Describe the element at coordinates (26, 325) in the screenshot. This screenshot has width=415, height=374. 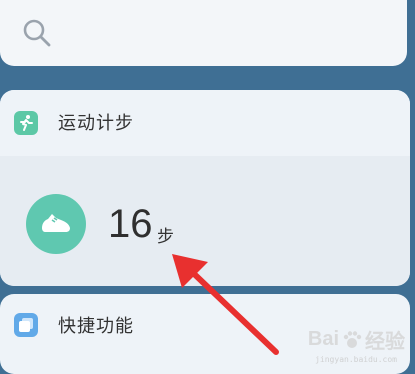
I see `shortcut-square-icon` at that location.